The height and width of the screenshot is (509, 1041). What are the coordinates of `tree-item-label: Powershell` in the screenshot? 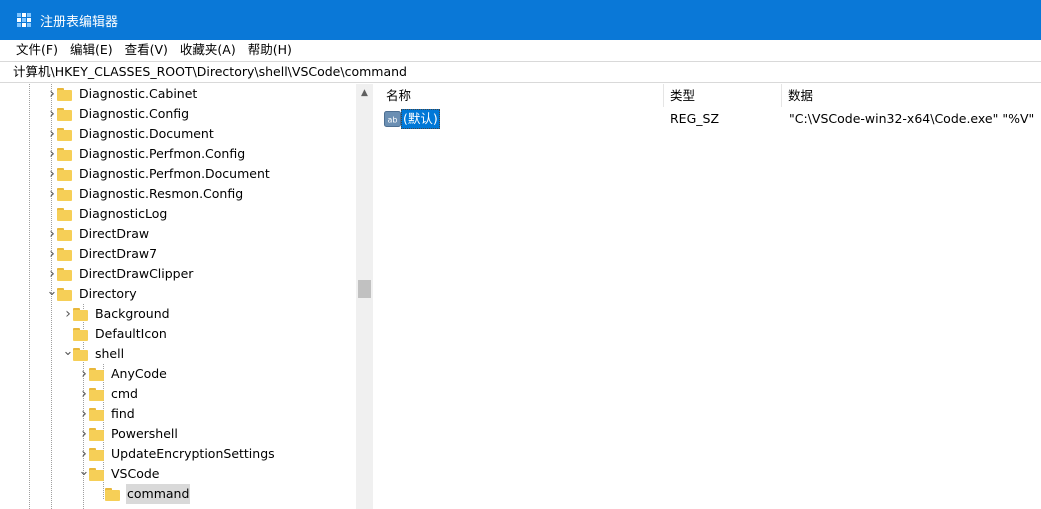 It's located at (144, 433).